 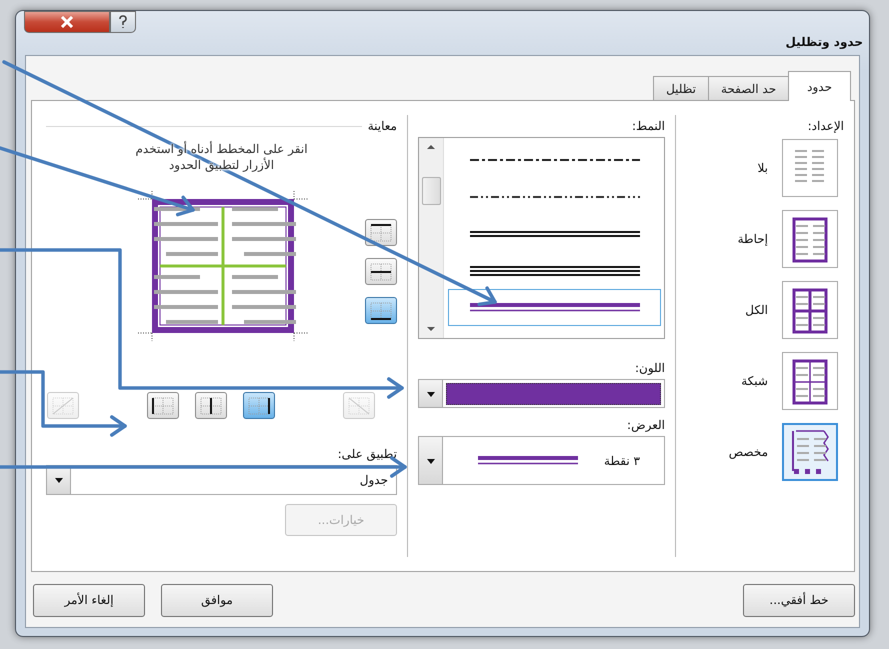 I want to click on tab: حد الصفحة, so click(x=749, y=88).